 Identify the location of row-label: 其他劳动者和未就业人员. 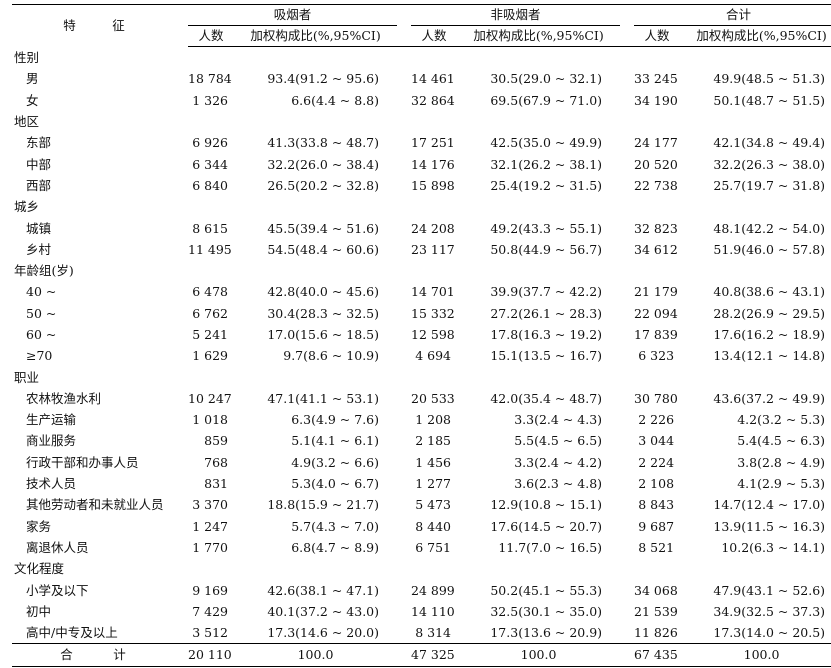
(95, 505).